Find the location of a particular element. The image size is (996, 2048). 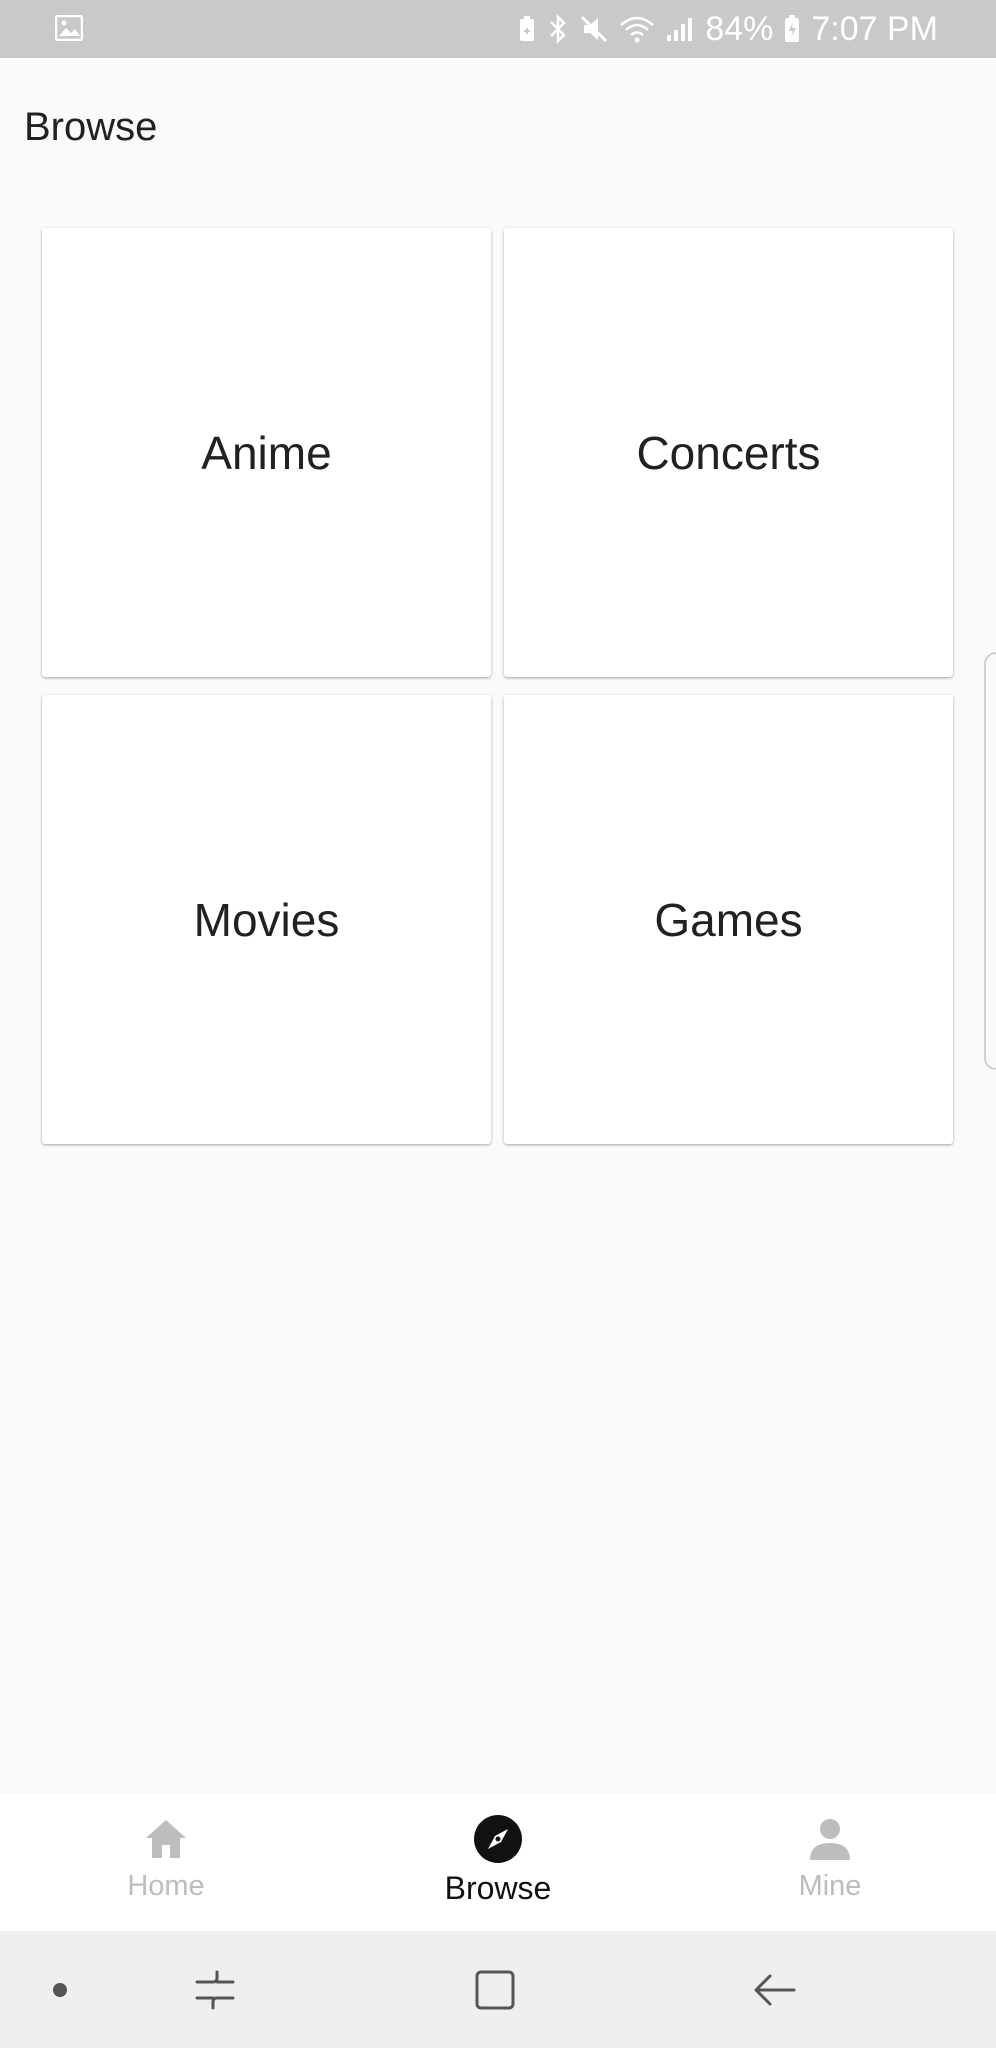

nav-item-home: Home is located at coordinates (166, 1862).